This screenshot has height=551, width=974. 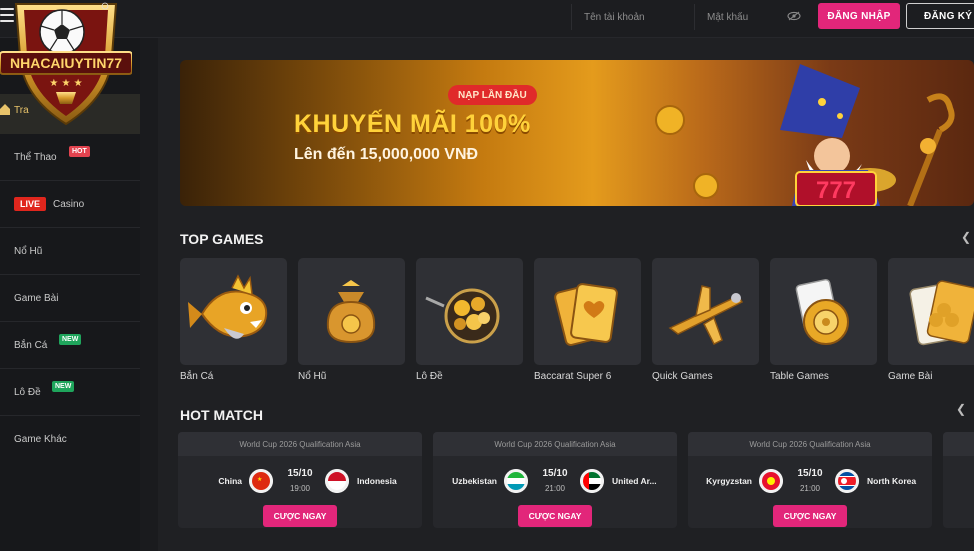 I want to click on game-card-quick-games, so click(x=705, y=311).